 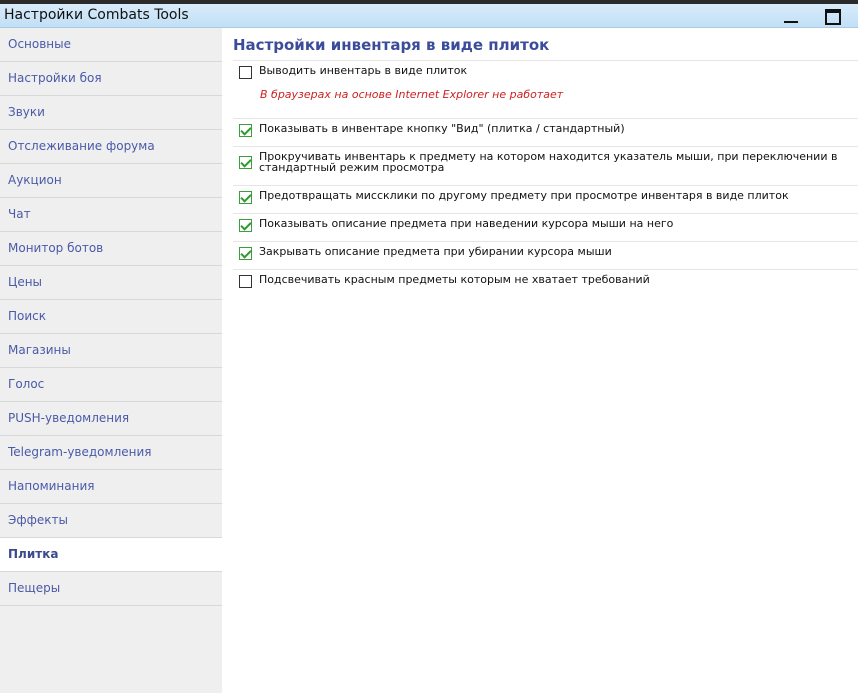 I want to click on sidebar-item-auction: Аукцион, so click(x=111, y=181).